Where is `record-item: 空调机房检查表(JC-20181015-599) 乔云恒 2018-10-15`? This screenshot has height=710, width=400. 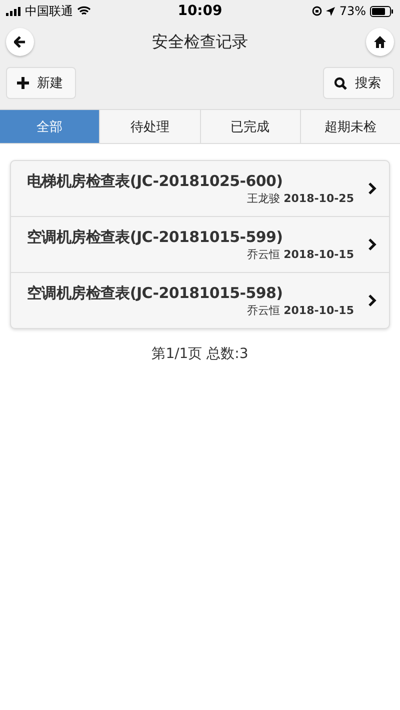
record-item: 空调机房检查表(JC-20181015-599) 乔云恒 2018-10-15 is located at coordinates (200, 245).